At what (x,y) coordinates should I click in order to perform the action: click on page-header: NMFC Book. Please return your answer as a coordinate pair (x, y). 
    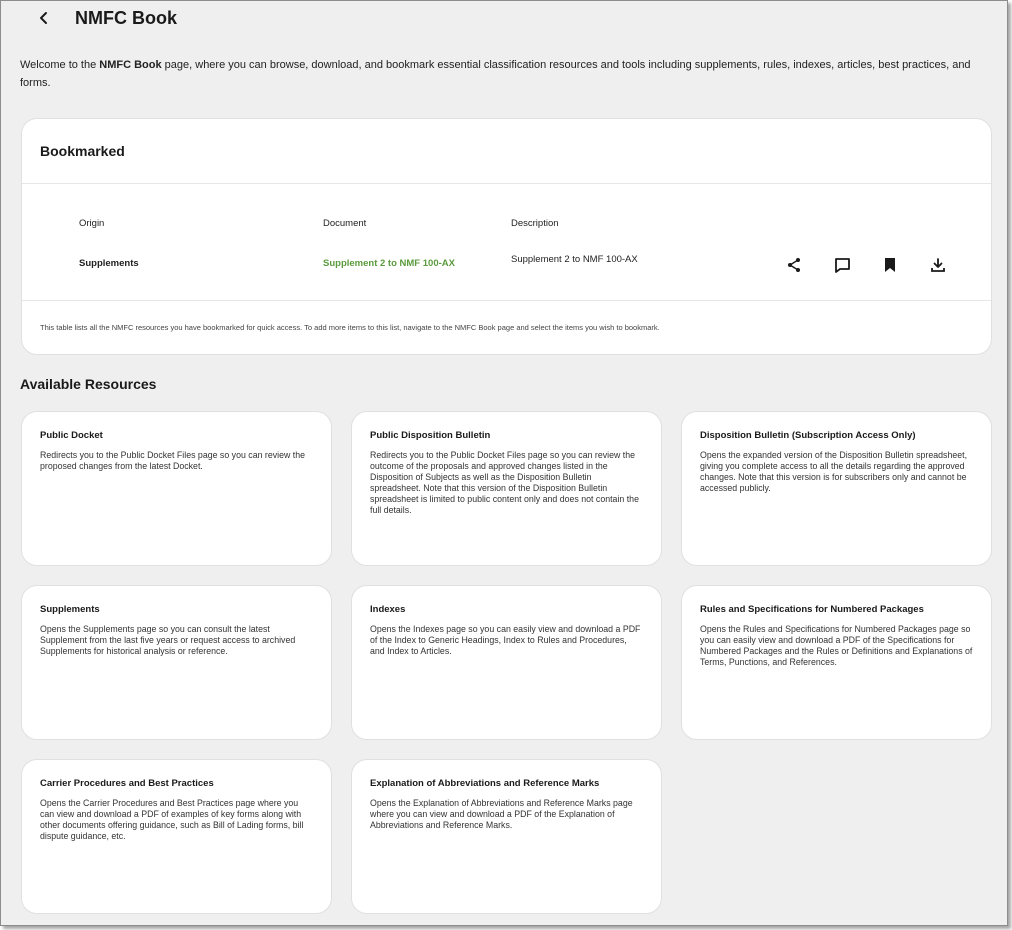
    Looking at the image, I should click on (504, 19).